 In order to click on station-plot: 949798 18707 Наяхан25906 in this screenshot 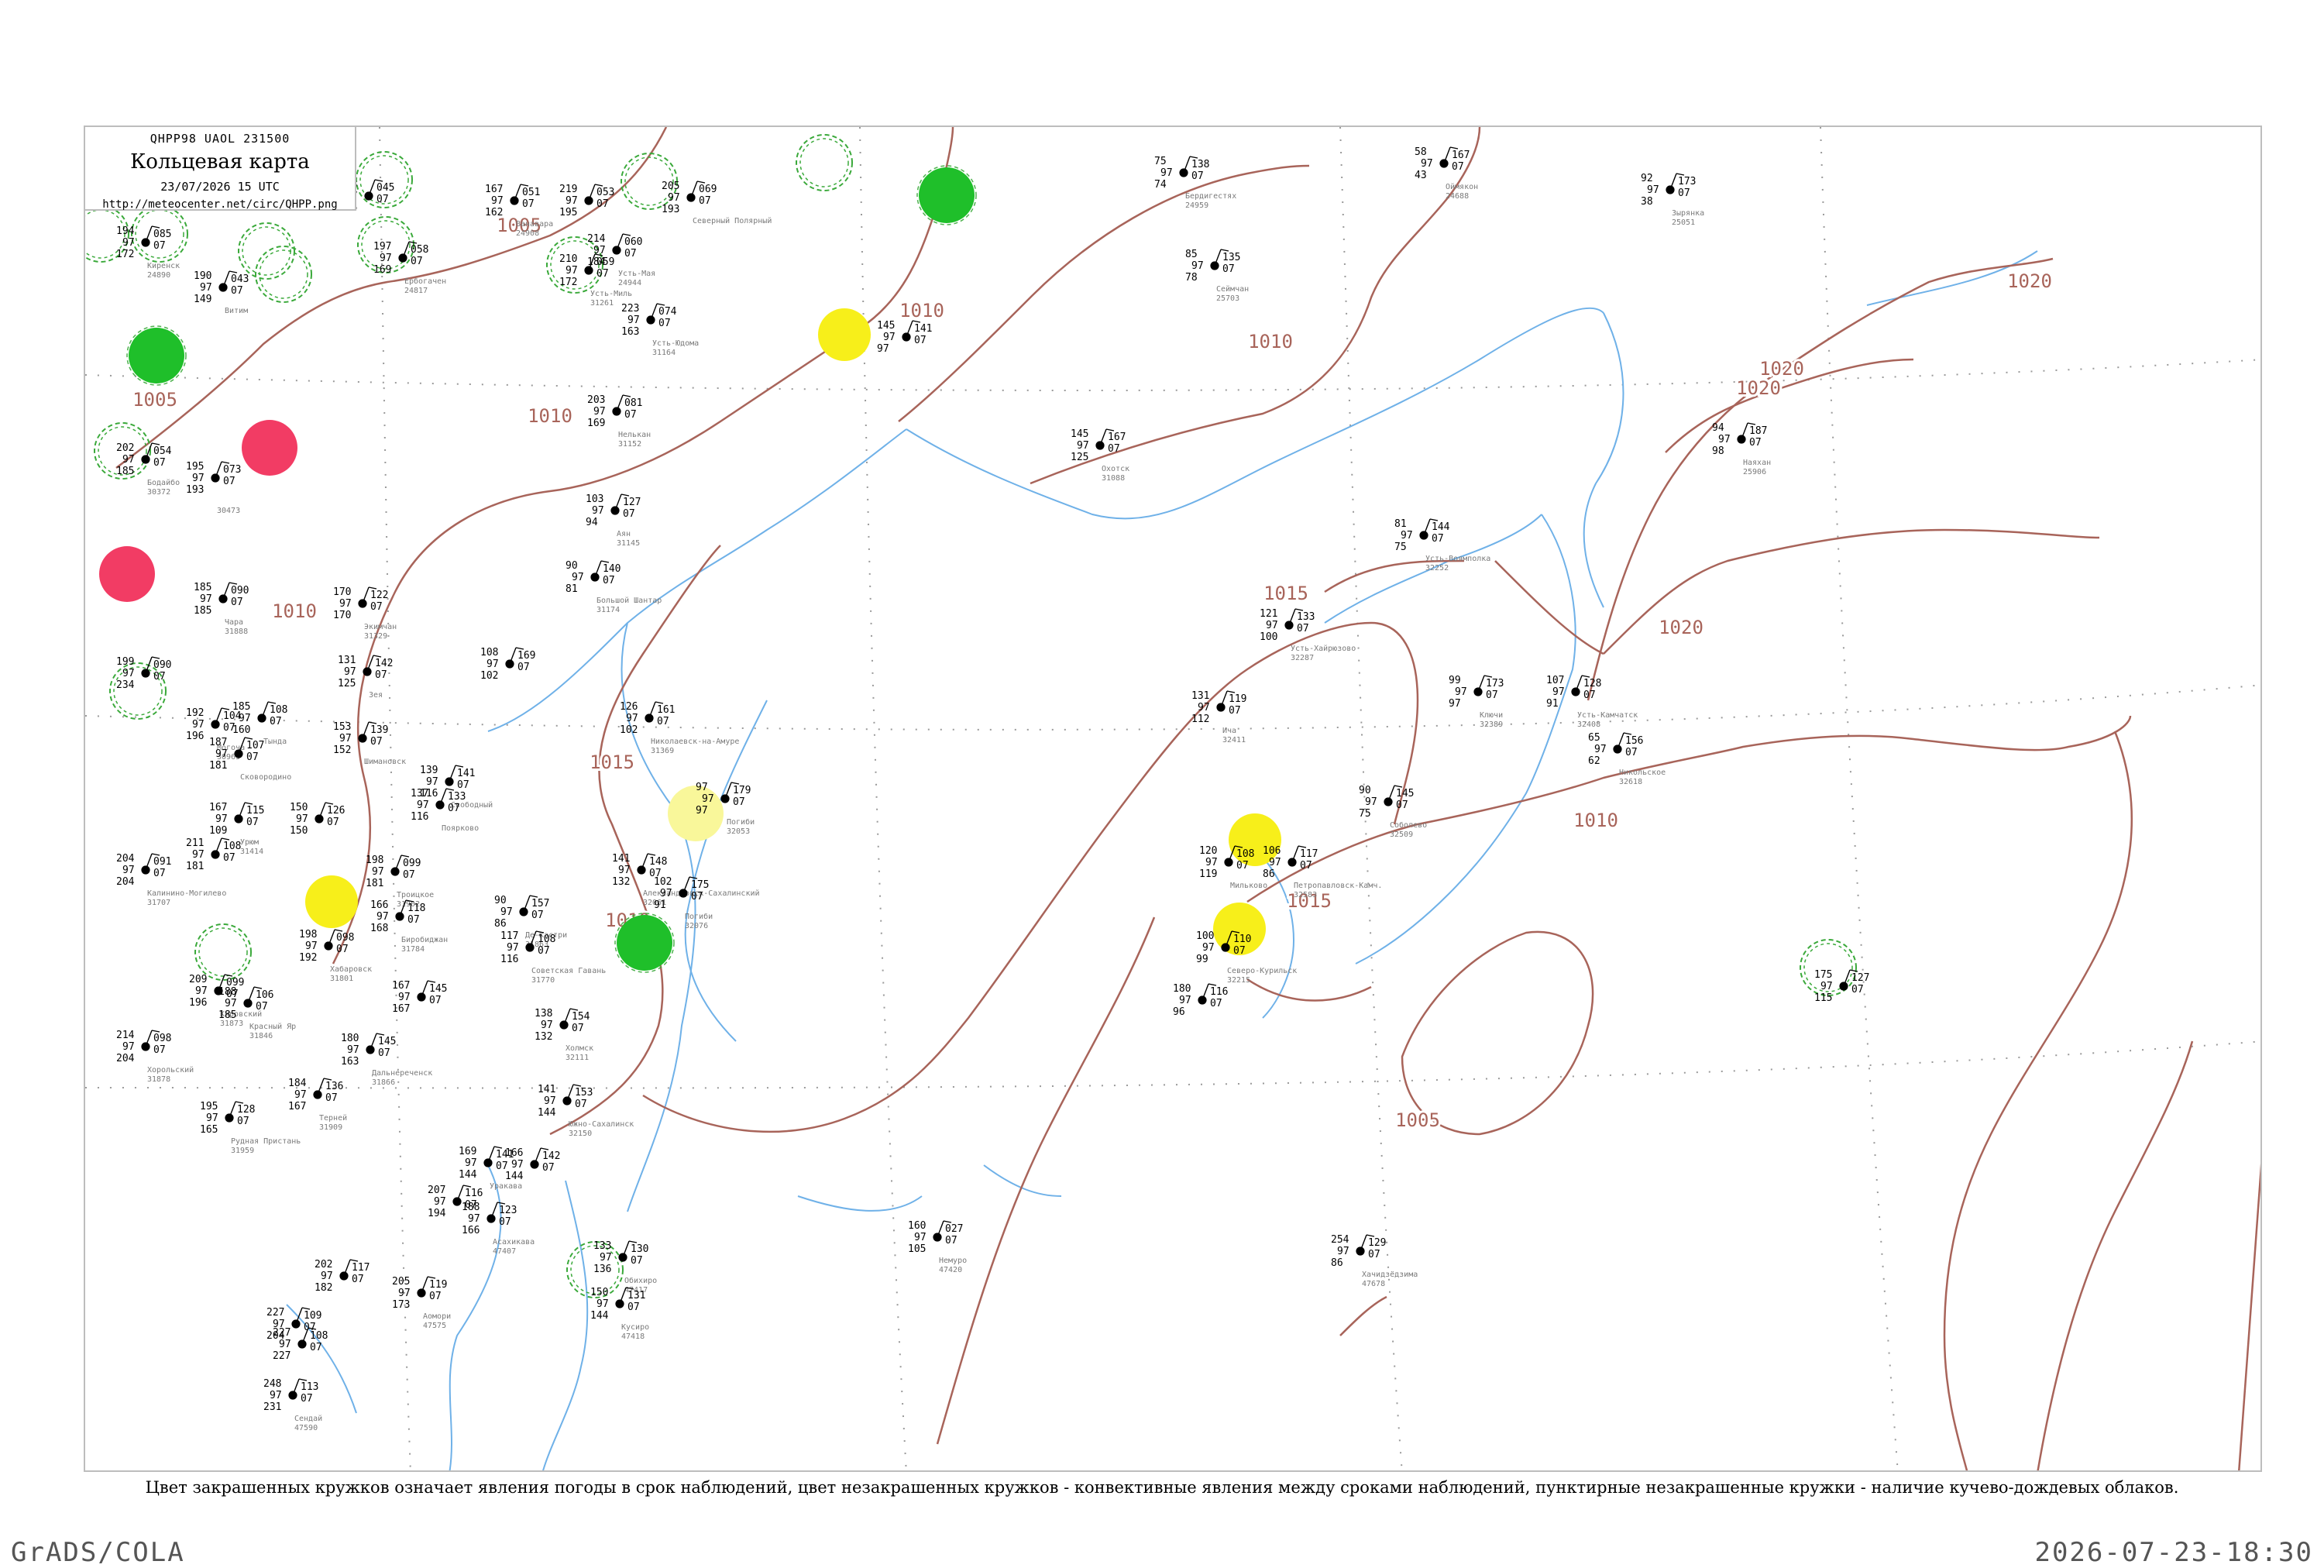, I will do `click(1741, 449)`.